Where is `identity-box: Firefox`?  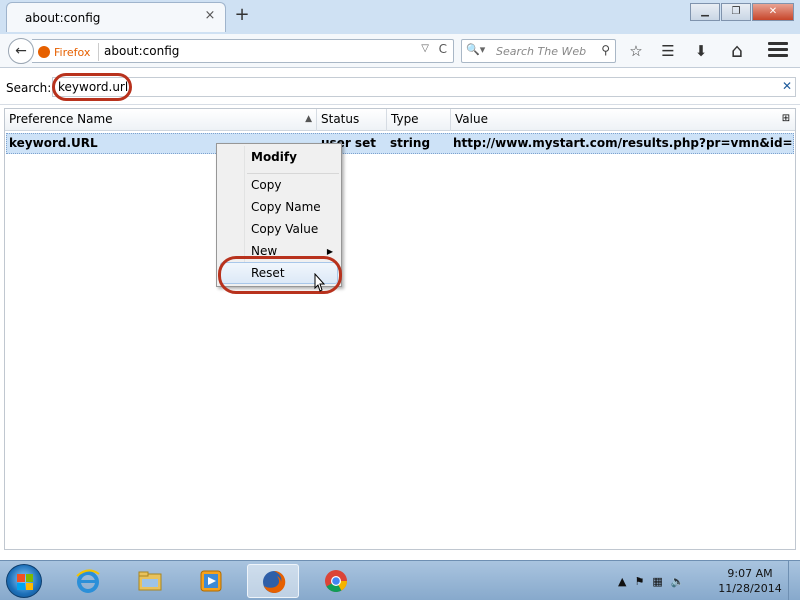 identity-box: Firefox is located at coordinates (64, 52).